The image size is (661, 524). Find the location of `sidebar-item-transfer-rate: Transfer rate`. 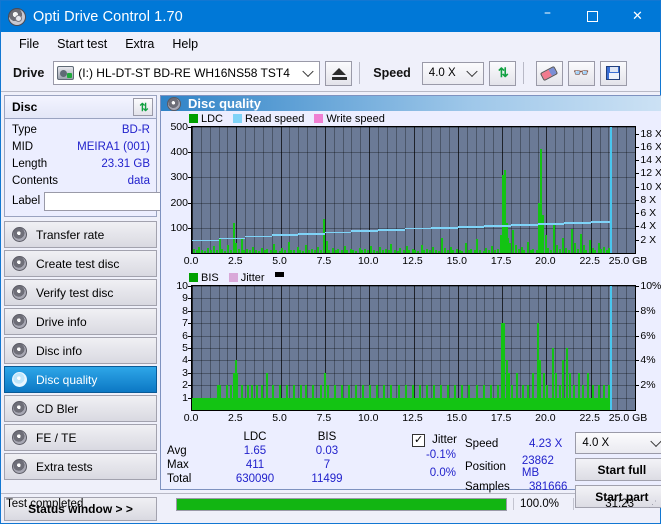

sidebar-item-transfer-rate: Transfer rate is located at coordinates (80, 234).